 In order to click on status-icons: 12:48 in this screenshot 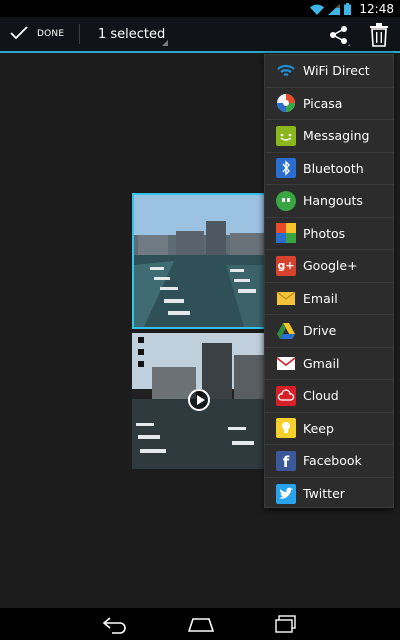, I will do `click(352, 9)`.